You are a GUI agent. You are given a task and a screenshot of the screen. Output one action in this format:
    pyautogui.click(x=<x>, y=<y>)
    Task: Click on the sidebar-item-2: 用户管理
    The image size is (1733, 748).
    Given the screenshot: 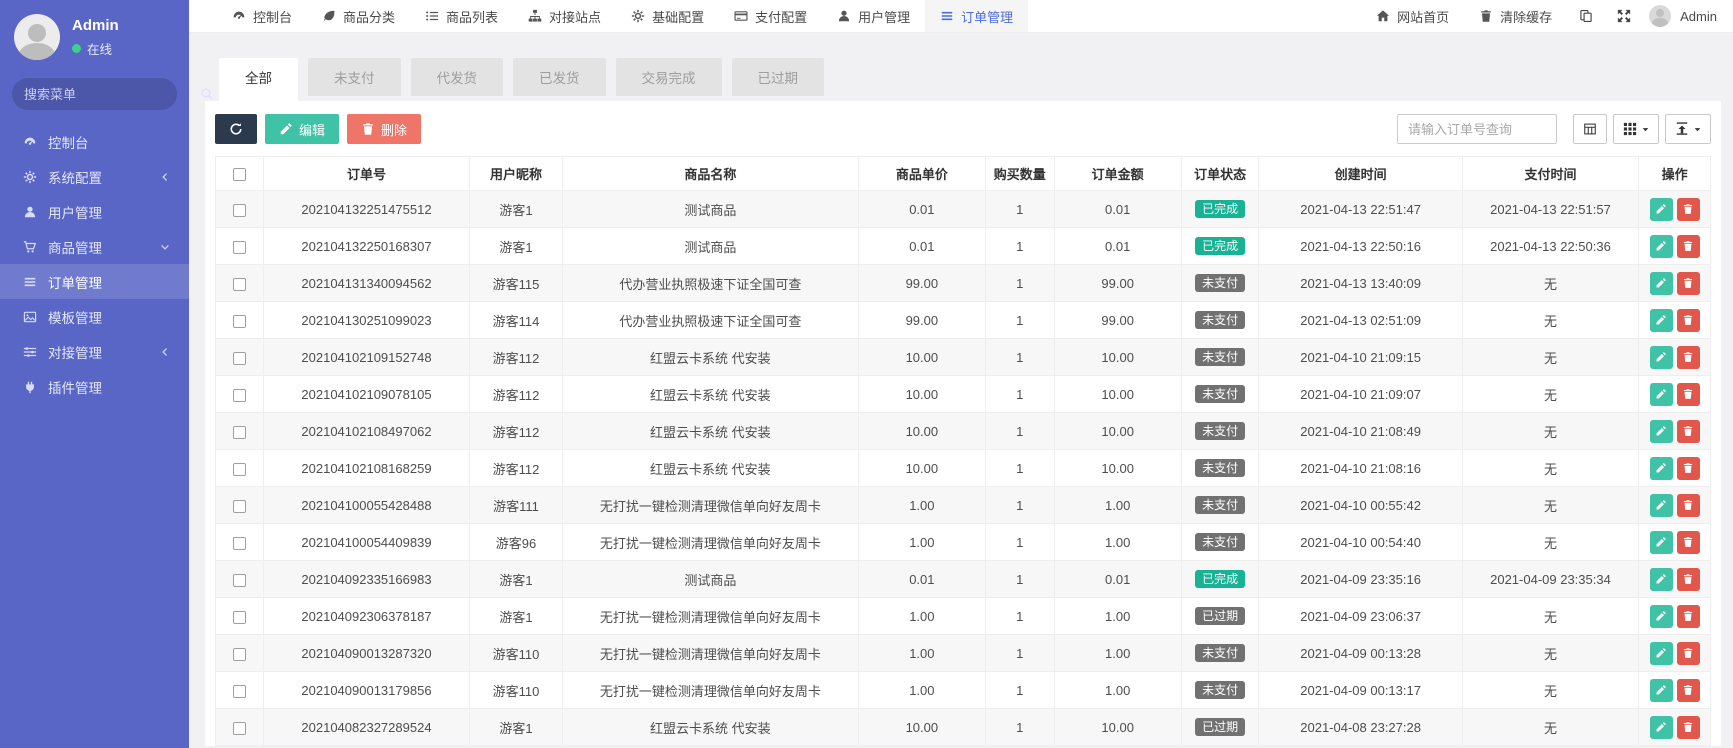 What is the action you would take?
    pyautogui.click(x=94, y=211)
    